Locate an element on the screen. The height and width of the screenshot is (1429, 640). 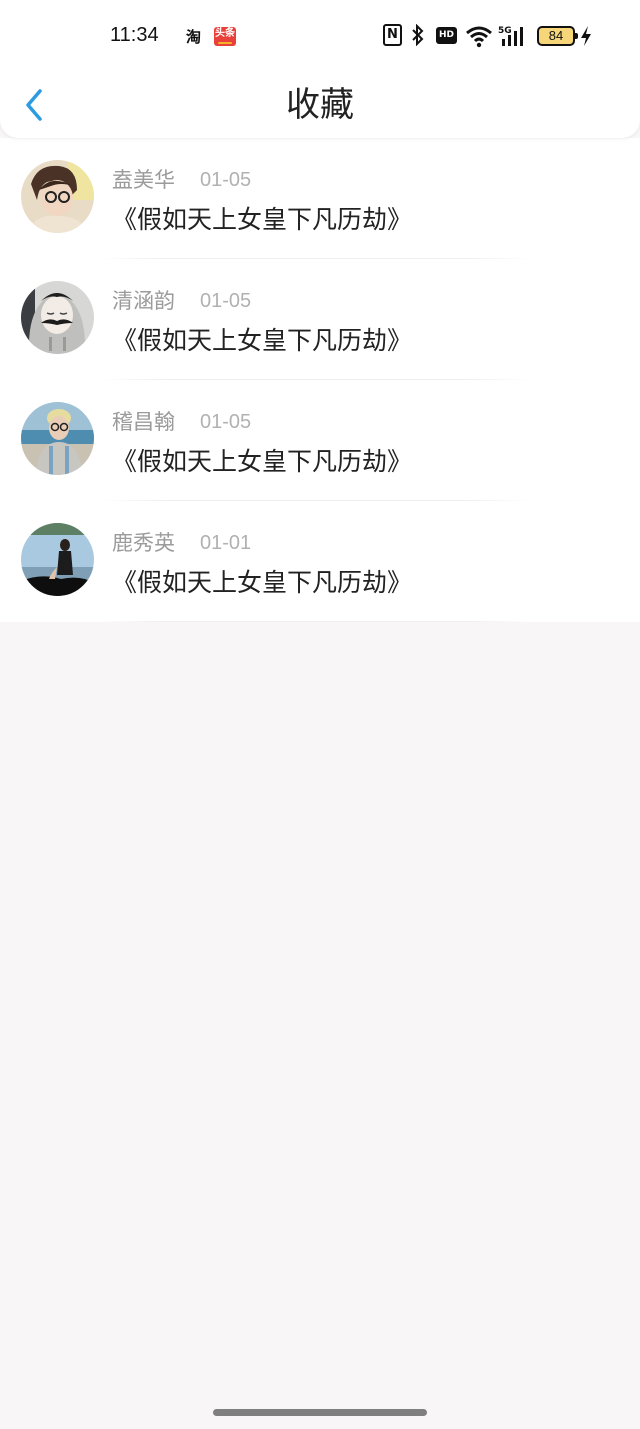
svg-text: 5G is located at coordinates (505, 31).